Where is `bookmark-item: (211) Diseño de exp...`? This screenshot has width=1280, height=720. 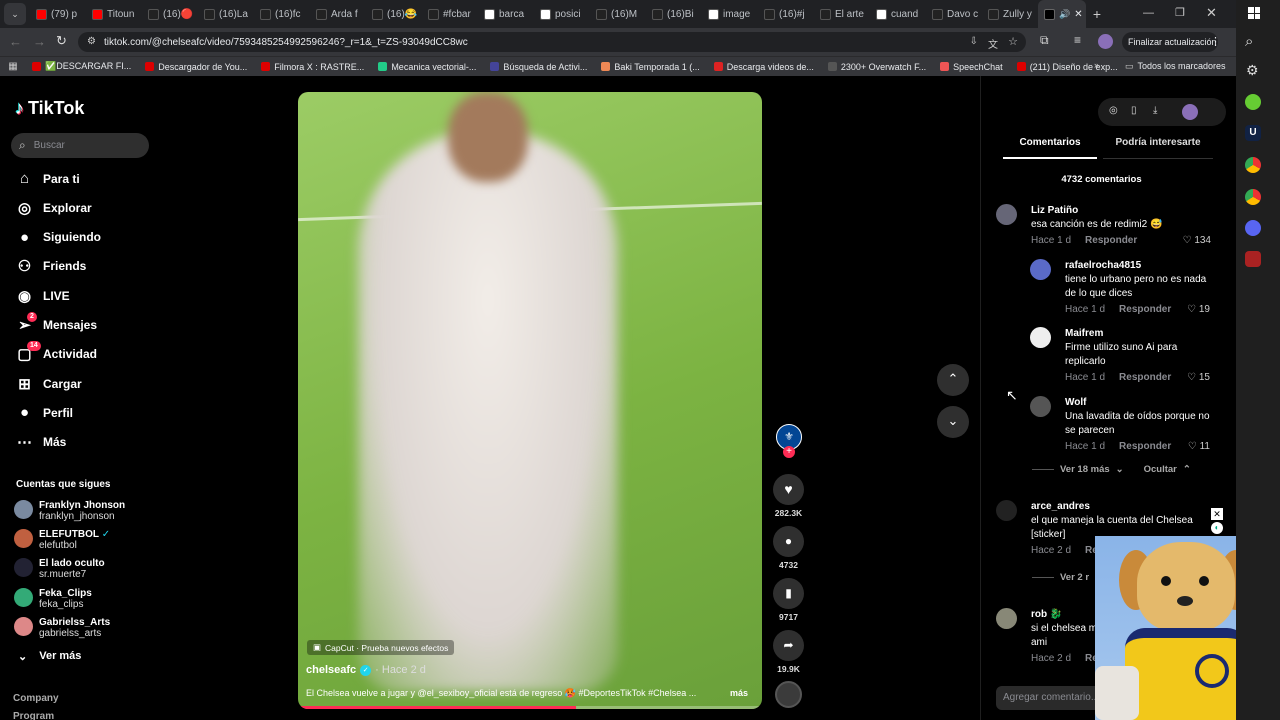 bookmark-item: (211) Diseño de exp... is located at coordinates (1067, 67).